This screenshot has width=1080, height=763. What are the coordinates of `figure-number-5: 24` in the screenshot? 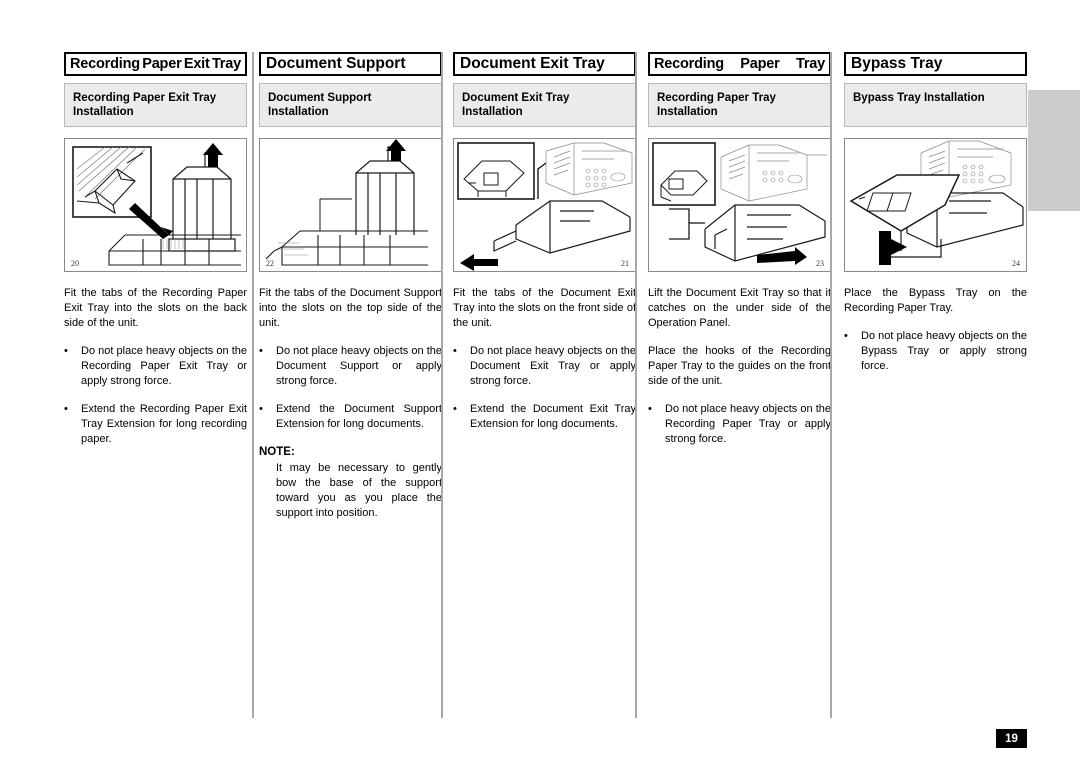 It's located at (1016, 263).